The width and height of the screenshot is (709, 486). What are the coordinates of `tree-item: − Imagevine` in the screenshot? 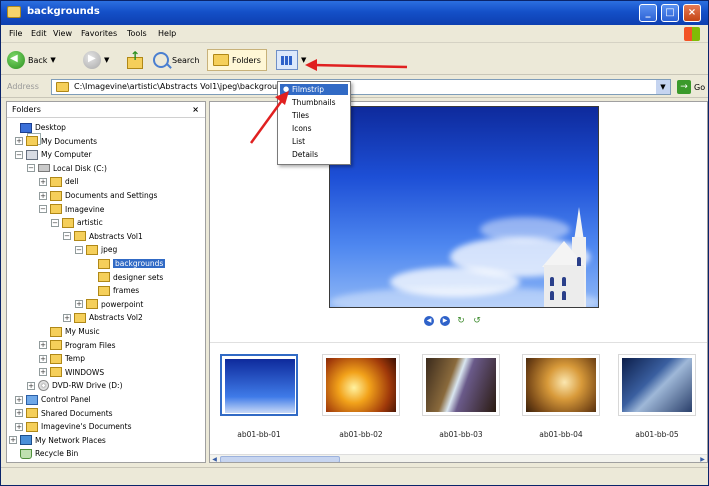 It's located at (71, 209).